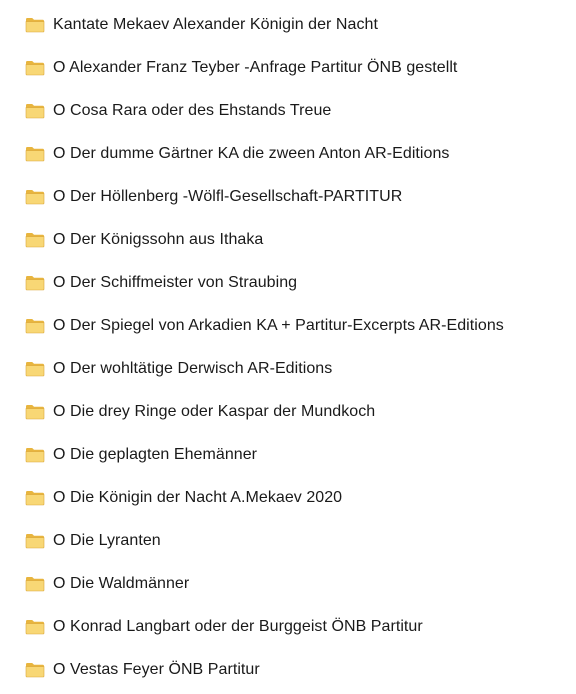  What do you see at coordinates (107, 540) in the screenshot?
I see `folder-name: O Die Lyranten` at bounding box center [107, 540].